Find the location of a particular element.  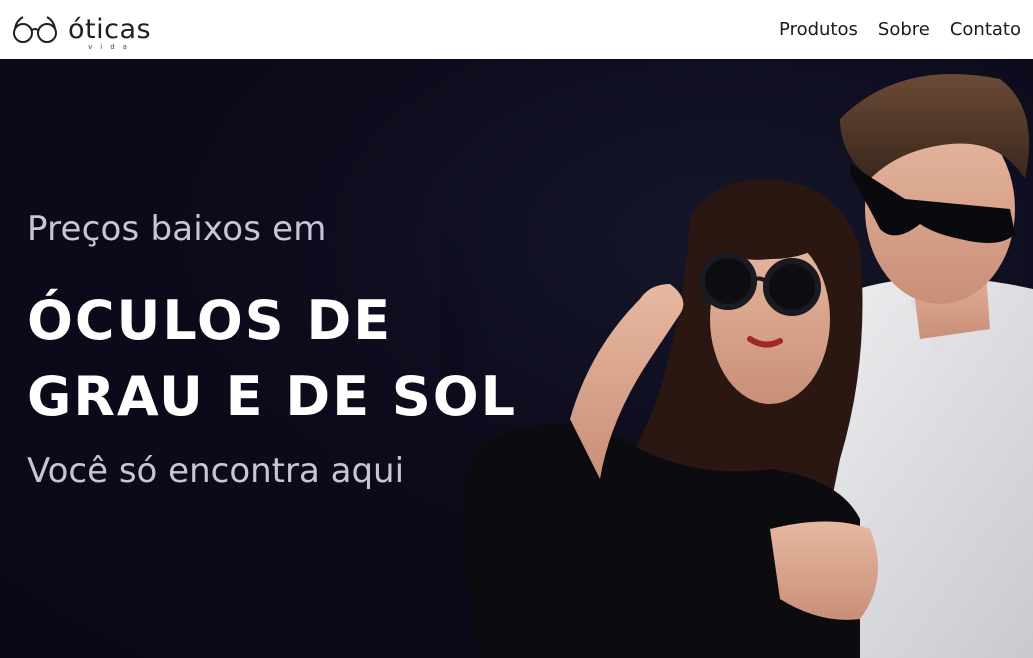

nav-sobre: Sobre is located at coordinates (904, 29).